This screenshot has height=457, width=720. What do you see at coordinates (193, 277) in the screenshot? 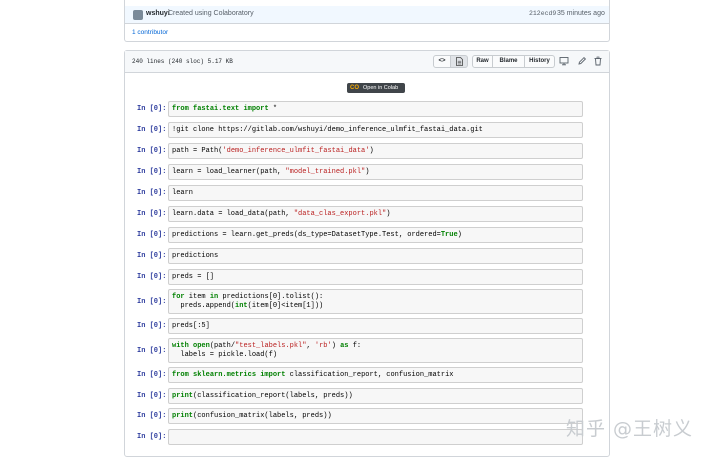
I see `code-token: preds = []` at bounding box center [193, 277].